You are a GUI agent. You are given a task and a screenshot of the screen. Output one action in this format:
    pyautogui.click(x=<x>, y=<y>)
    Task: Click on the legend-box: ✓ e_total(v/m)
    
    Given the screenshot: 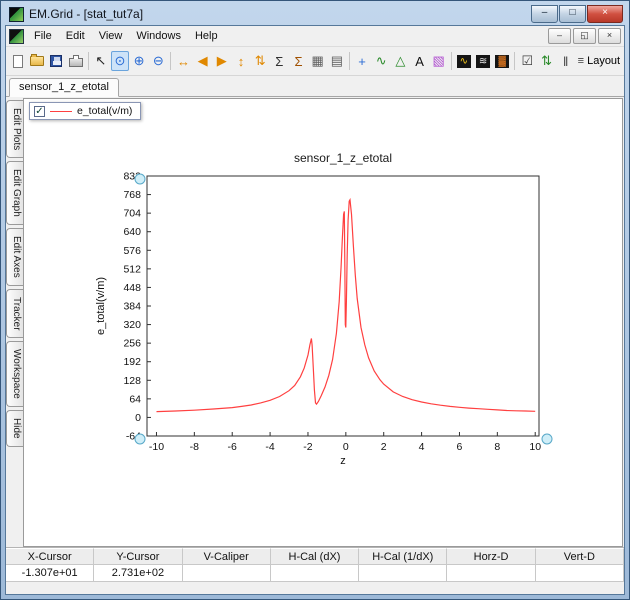 What is the action you would take?
    pyautogui.click(x=85, y=111)
    